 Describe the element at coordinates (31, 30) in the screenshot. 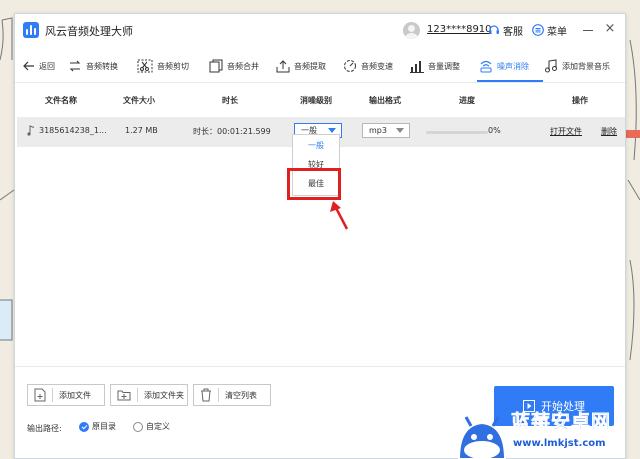

I see `app-logo-icon` at that location.